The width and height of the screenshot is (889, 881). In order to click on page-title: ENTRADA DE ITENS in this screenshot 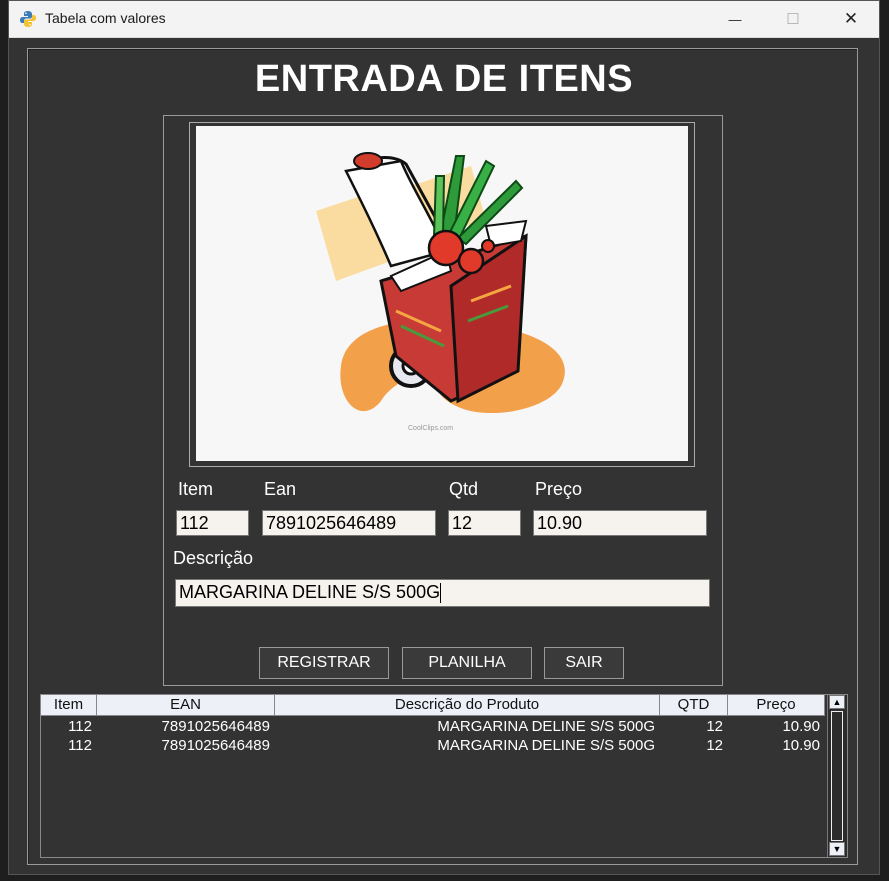, I will do `click(444, 79)`.